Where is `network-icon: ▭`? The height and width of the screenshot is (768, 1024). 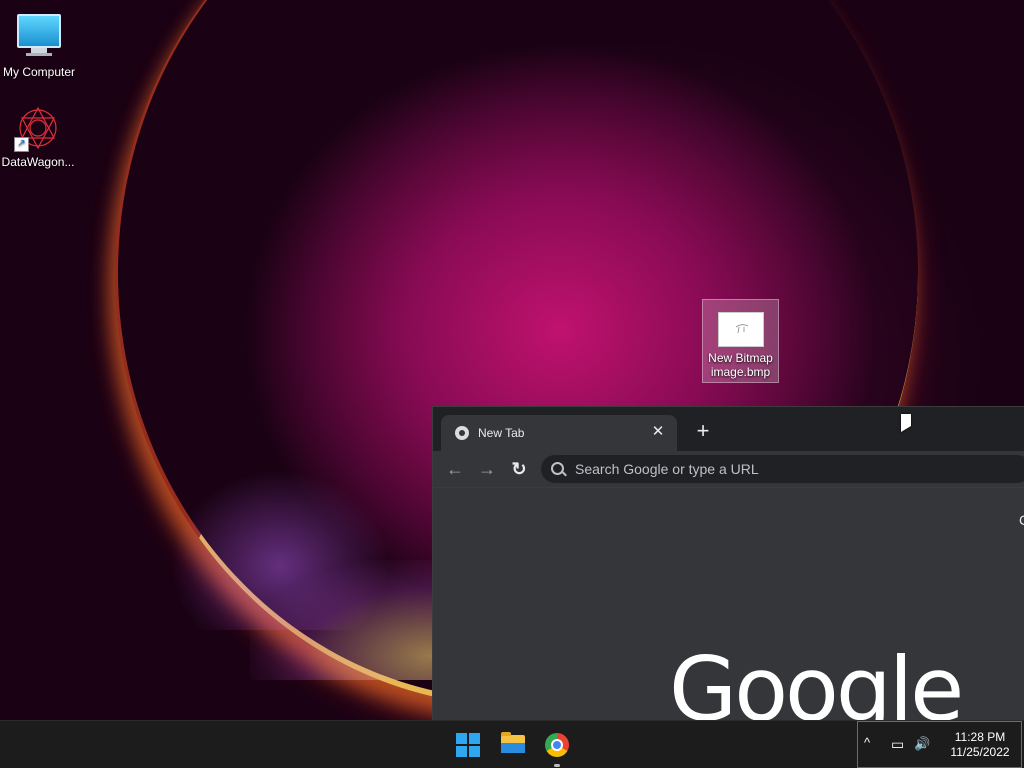 network-icon: ▭ is located at coordinates (897, 744).